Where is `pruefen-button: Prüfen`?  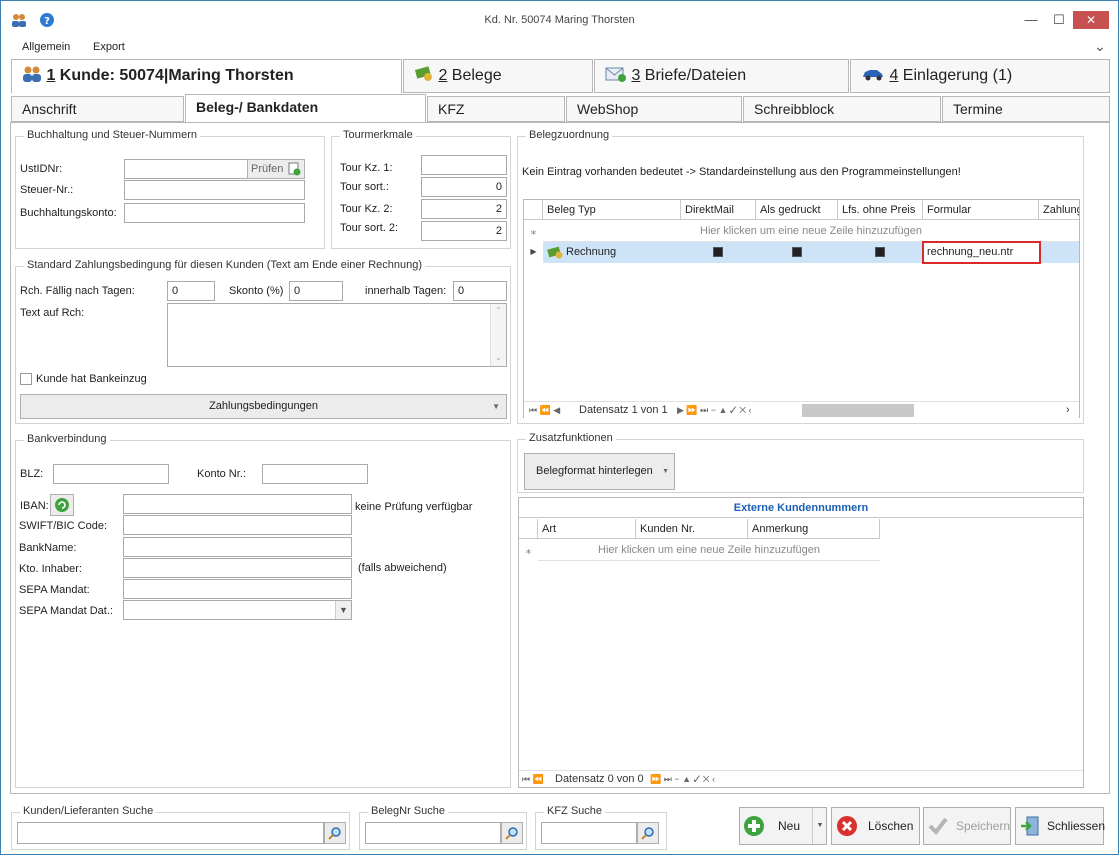 pruefen-button: Prüfen is located at coordinates (276, 169).